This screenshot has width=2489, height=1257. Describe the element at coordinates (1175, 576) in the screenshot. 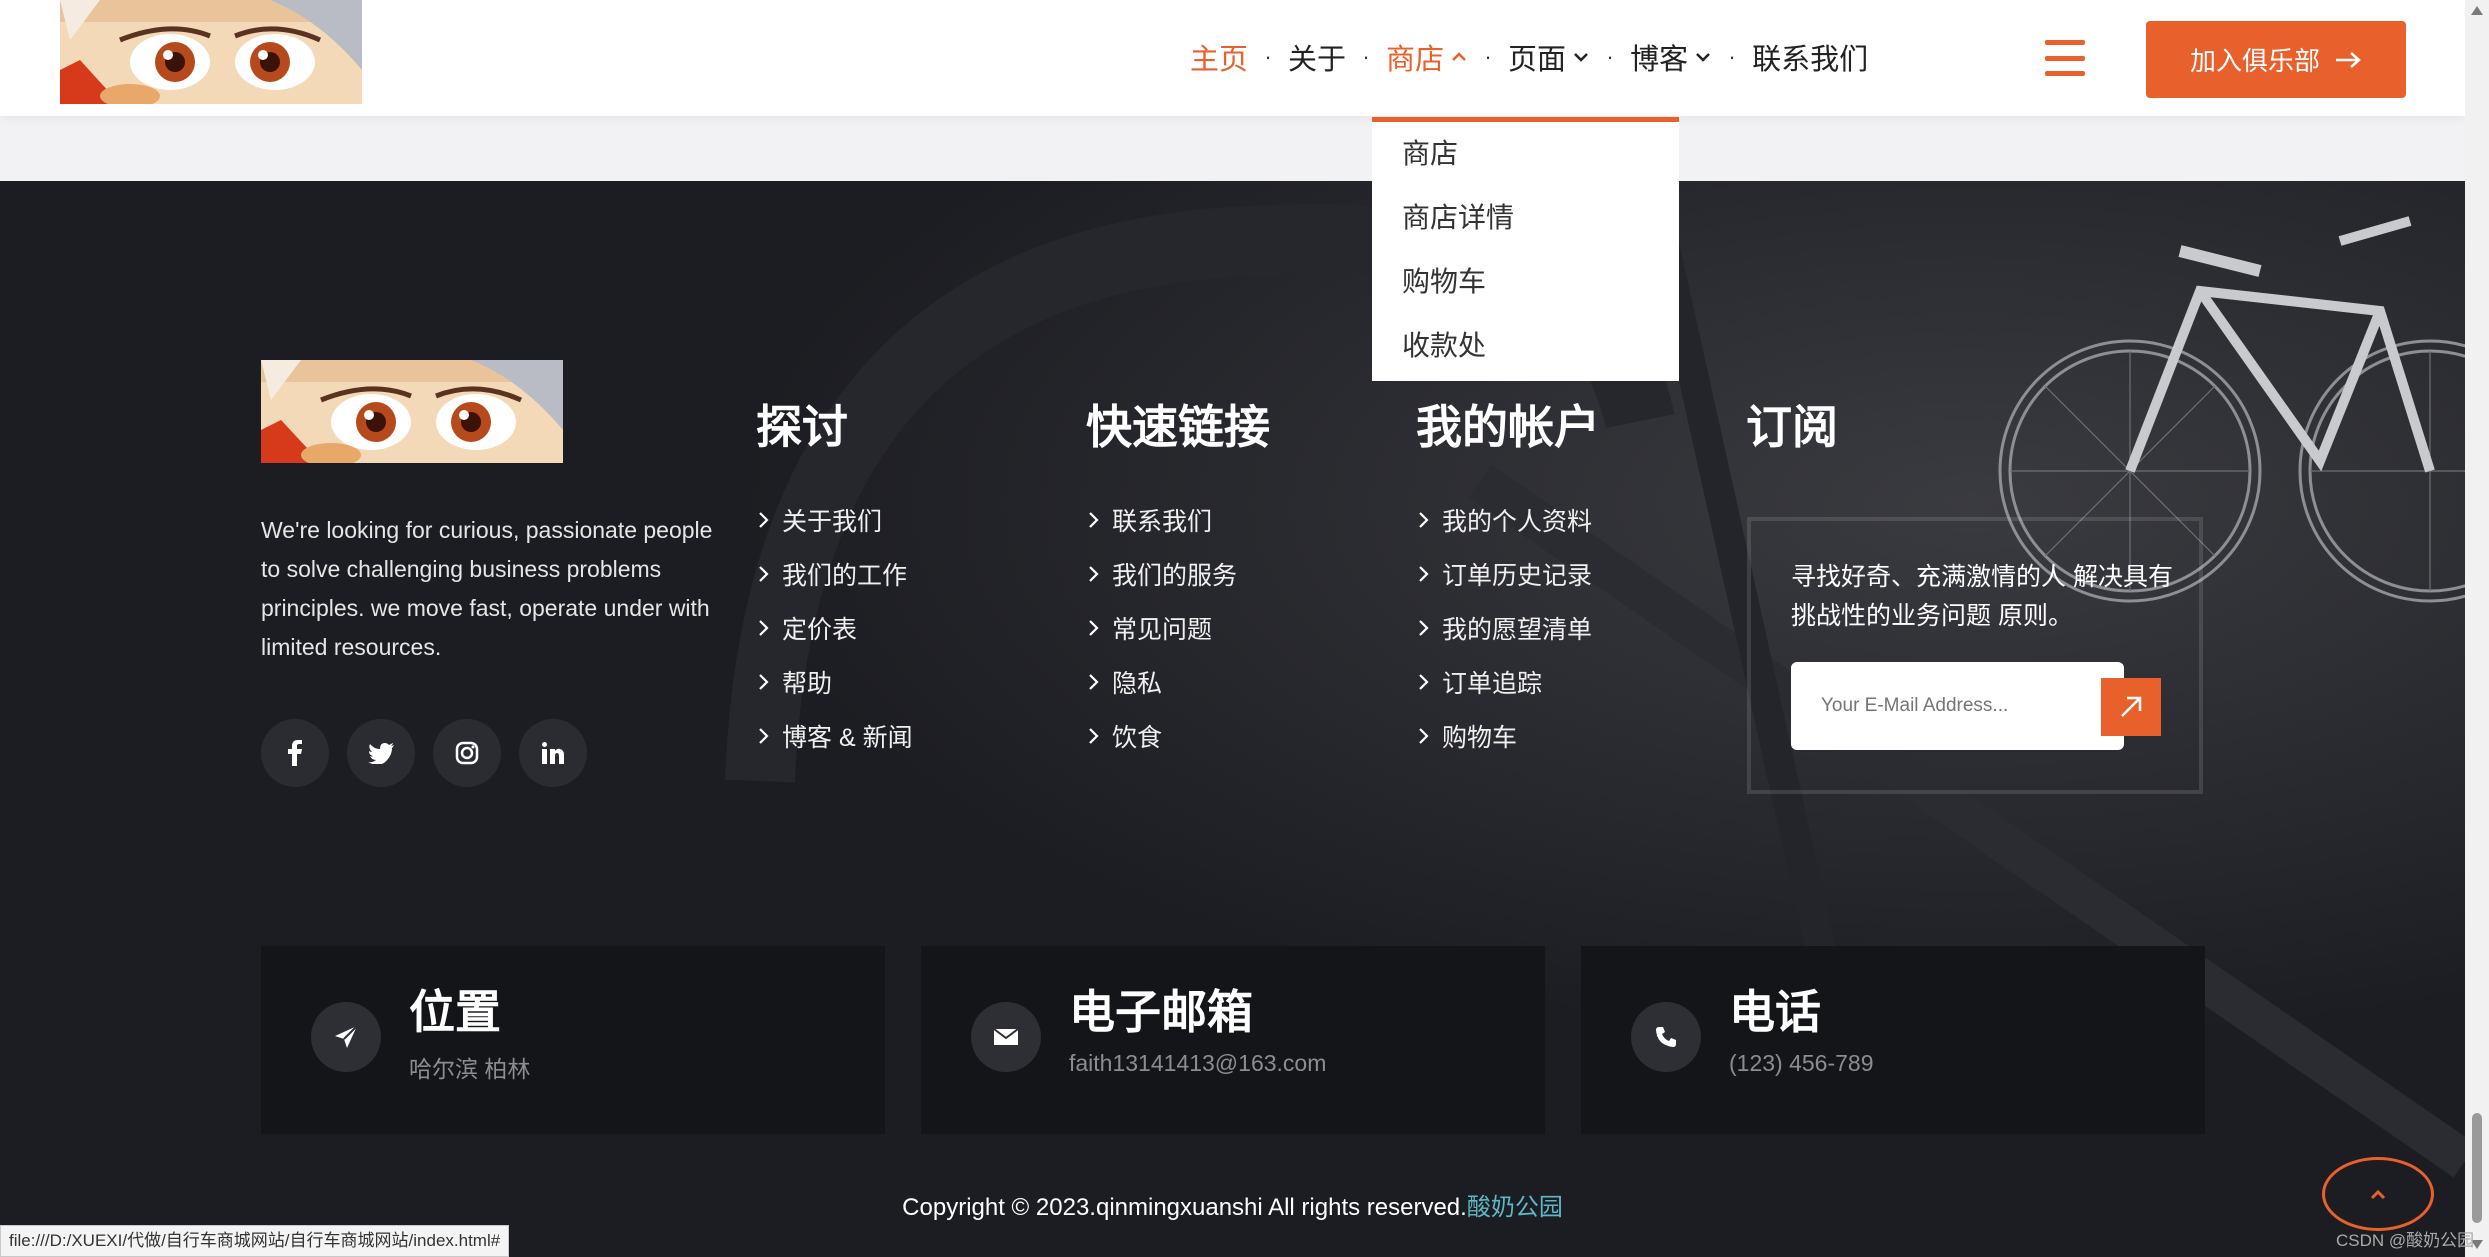

I see `footer-link-label: 我们的服务` at that location.